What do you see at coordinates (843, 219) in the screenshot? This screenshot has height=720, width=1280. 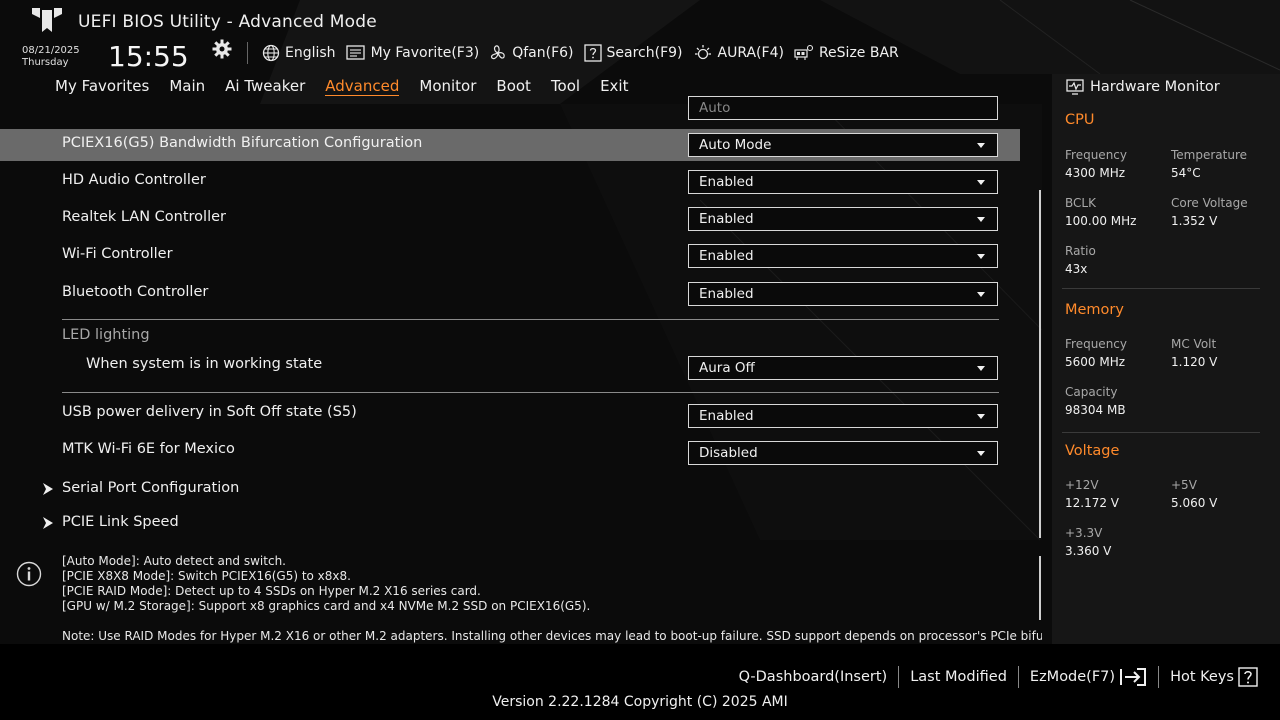 I see `realtek-lan-dropdown: Enabled` at bounding box center [843, 219].